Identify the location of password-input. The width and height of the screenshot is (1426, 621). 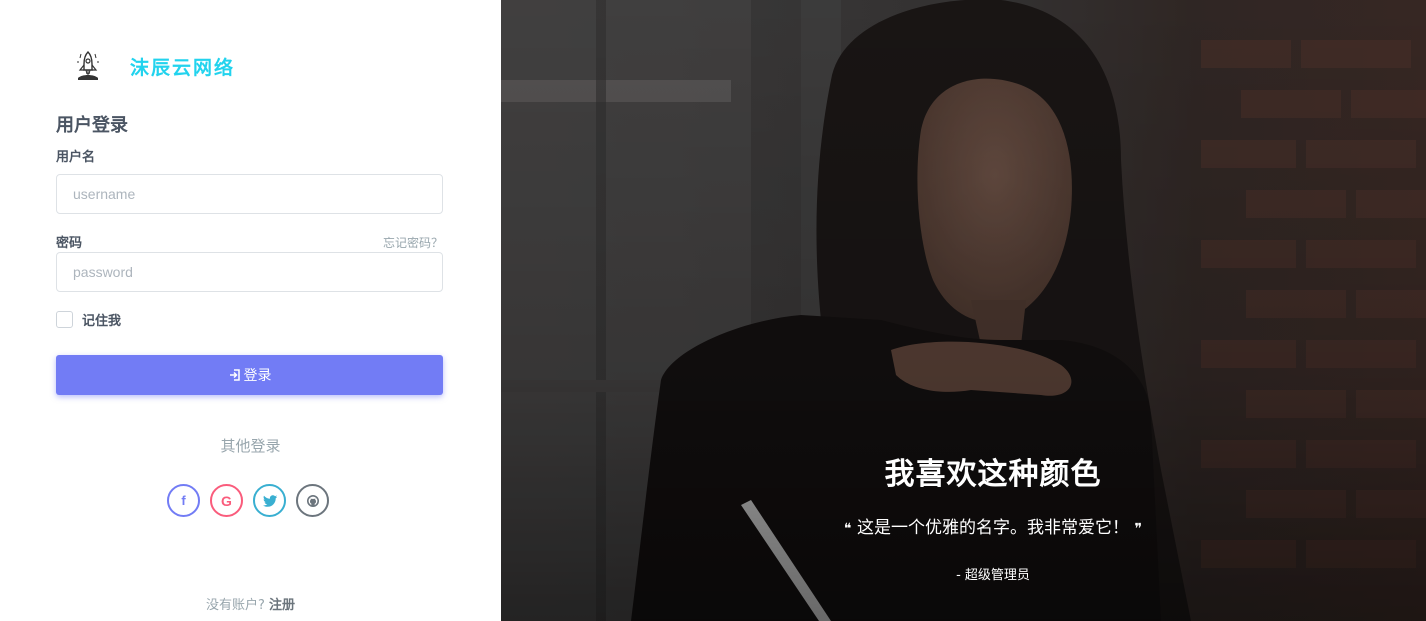
(249, 272).